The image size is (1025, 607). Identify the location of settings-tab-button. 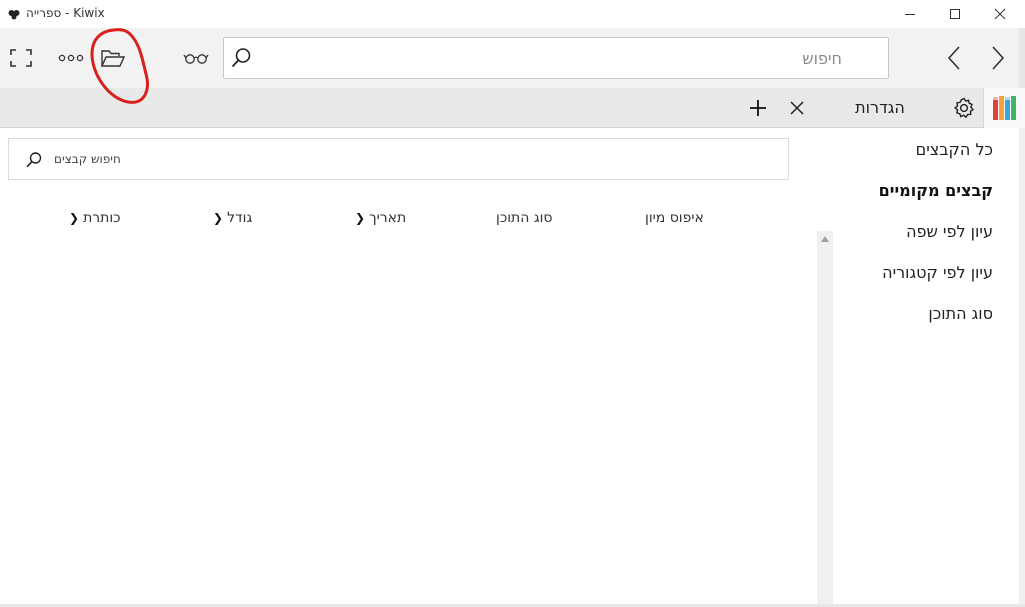
(964, 108).